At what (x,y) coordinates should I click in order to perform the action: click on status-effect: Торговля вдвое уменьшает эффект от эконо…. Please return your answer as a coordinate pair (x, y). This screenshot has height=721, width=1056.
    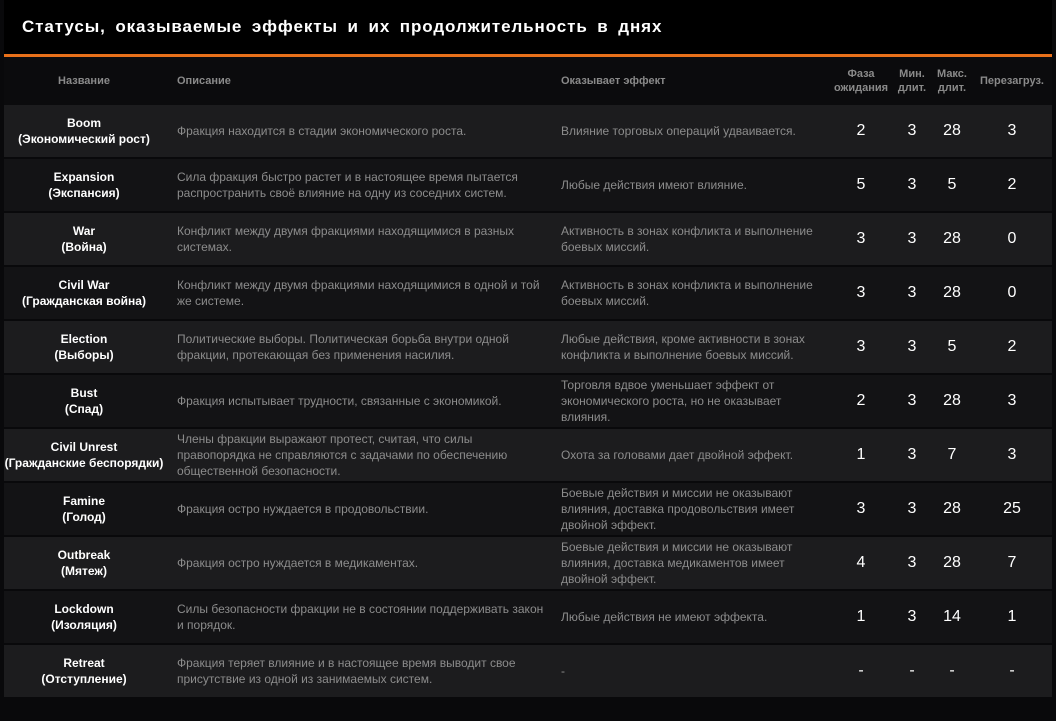
    Looking at the image, I should click on (671, 401).